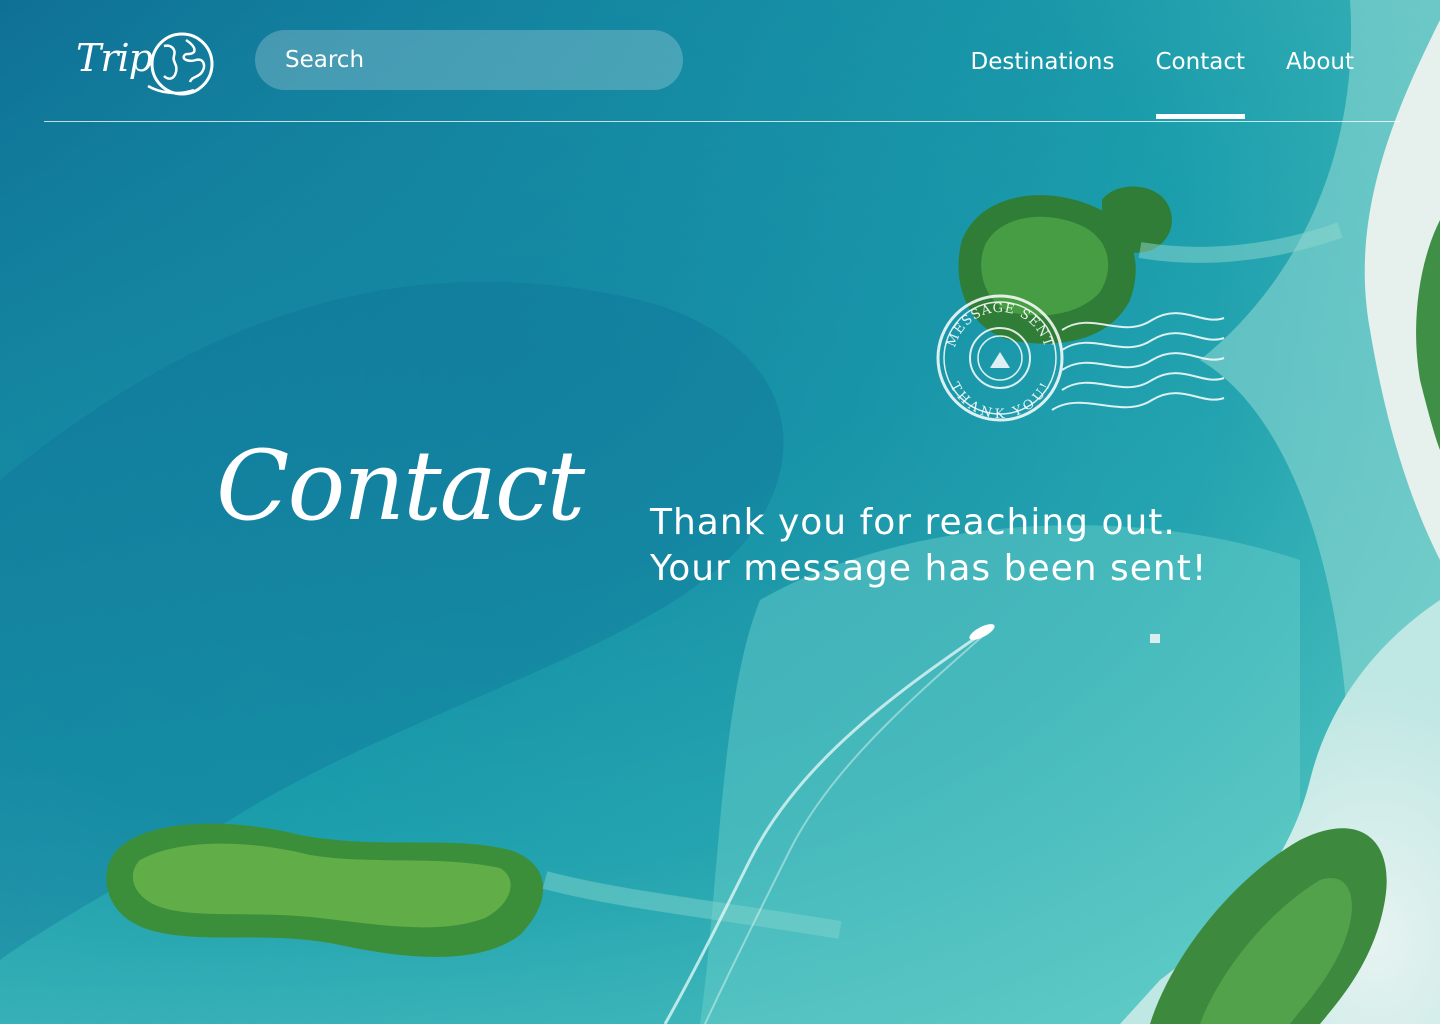  I want to click on mountain-icon, so click(1000, 360).